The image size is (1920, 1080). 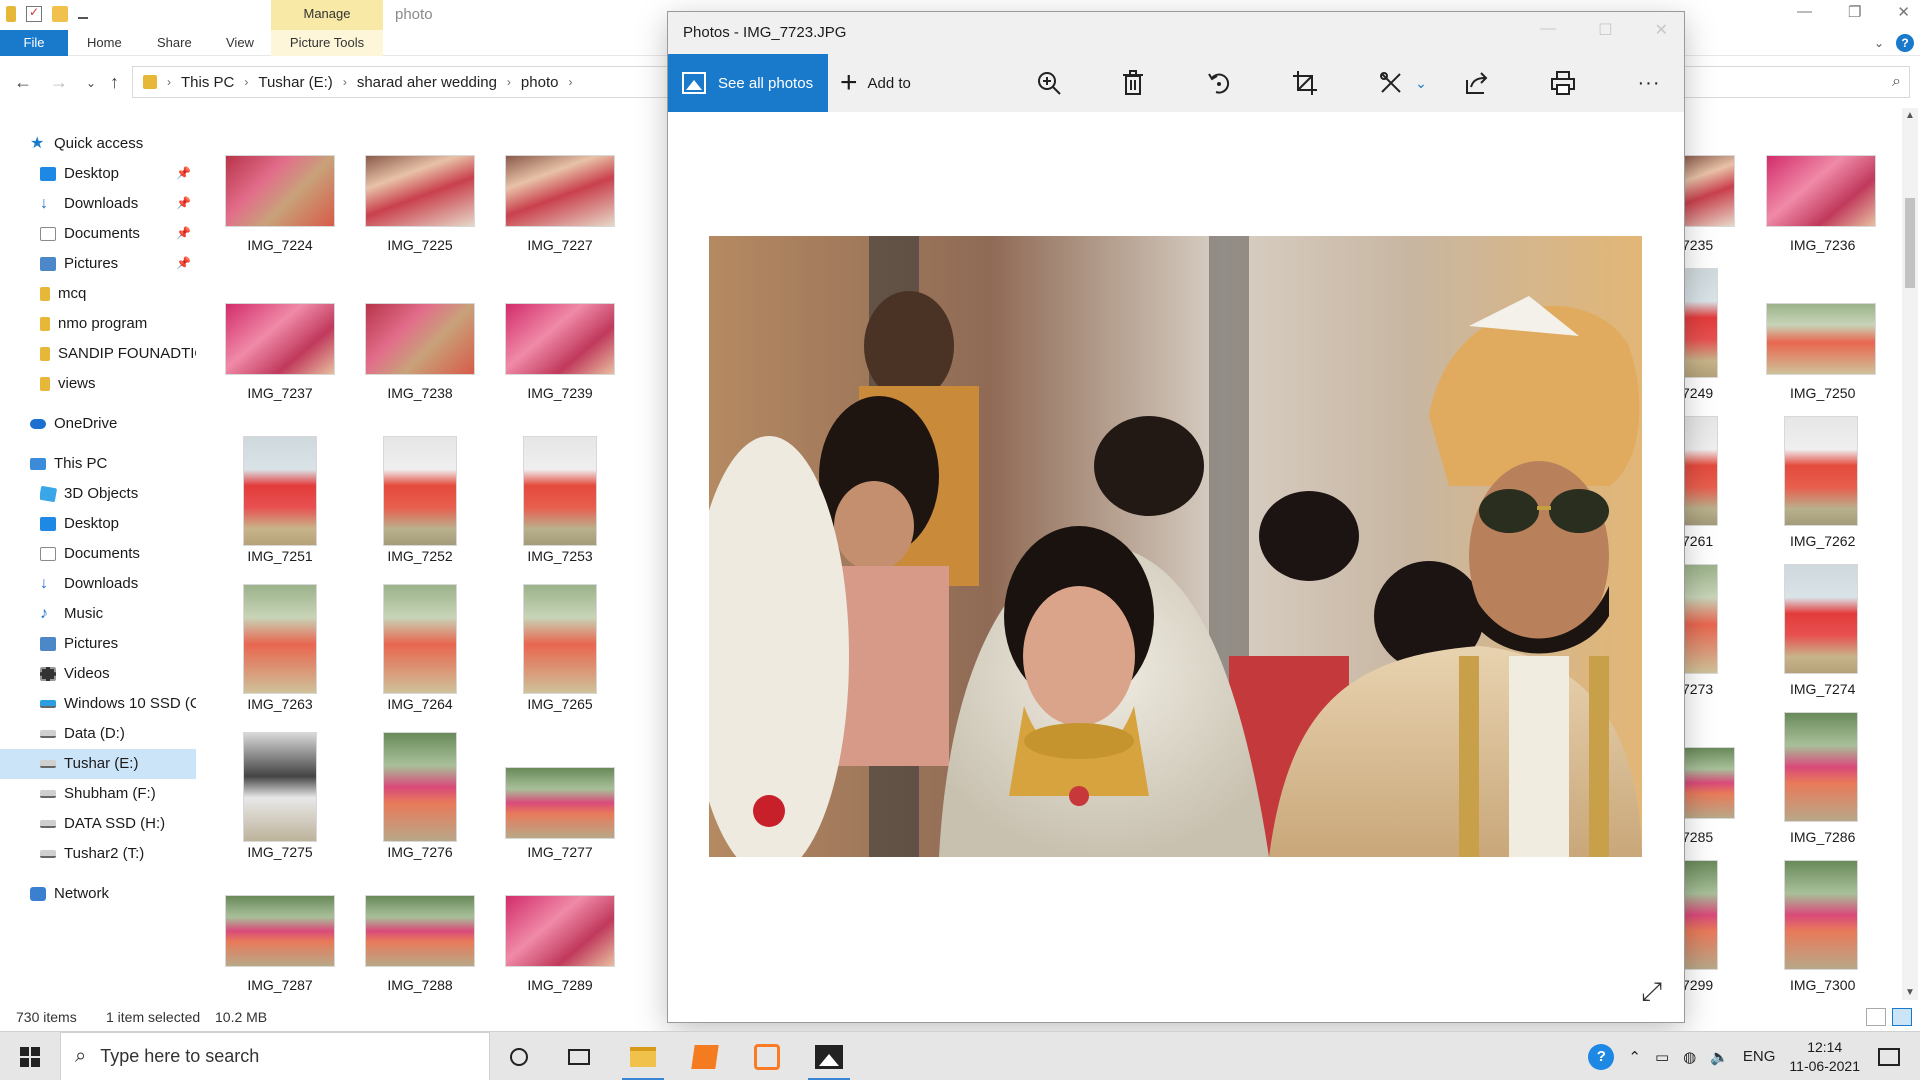 I want to click on new-folder-icon, so click(x=60, y=14).